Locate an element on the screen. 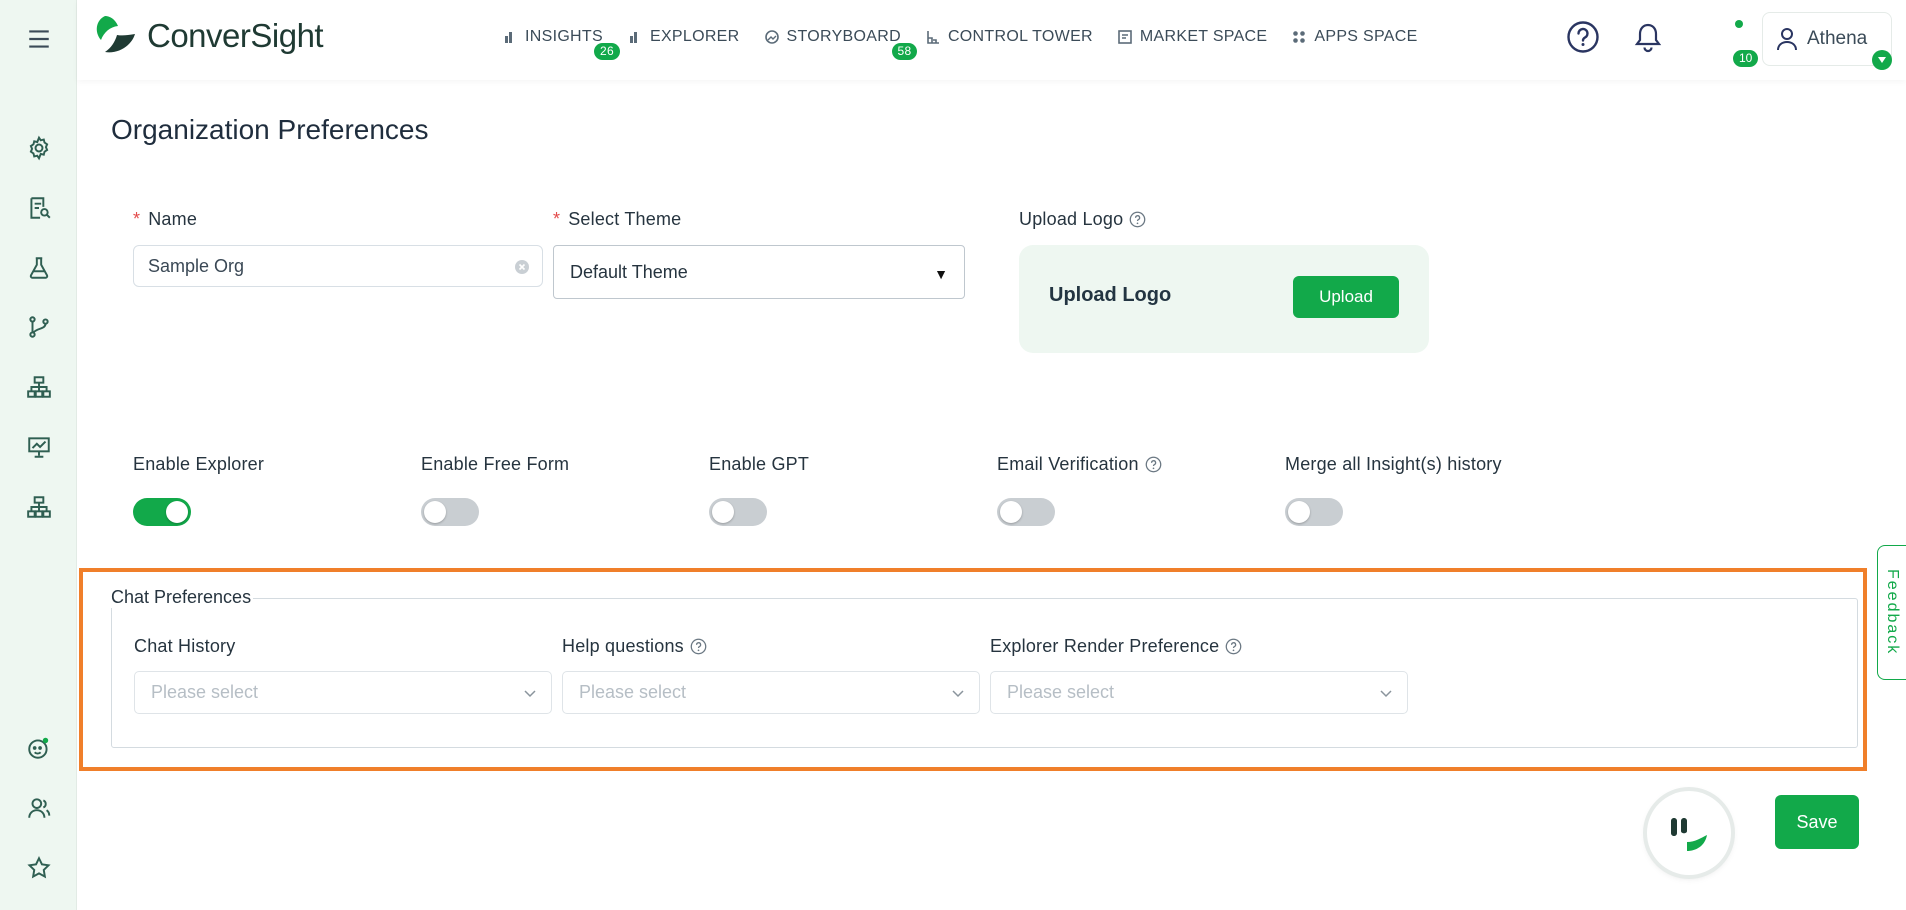  nav-label: EXPLORER is located at coordinates (694, 36).